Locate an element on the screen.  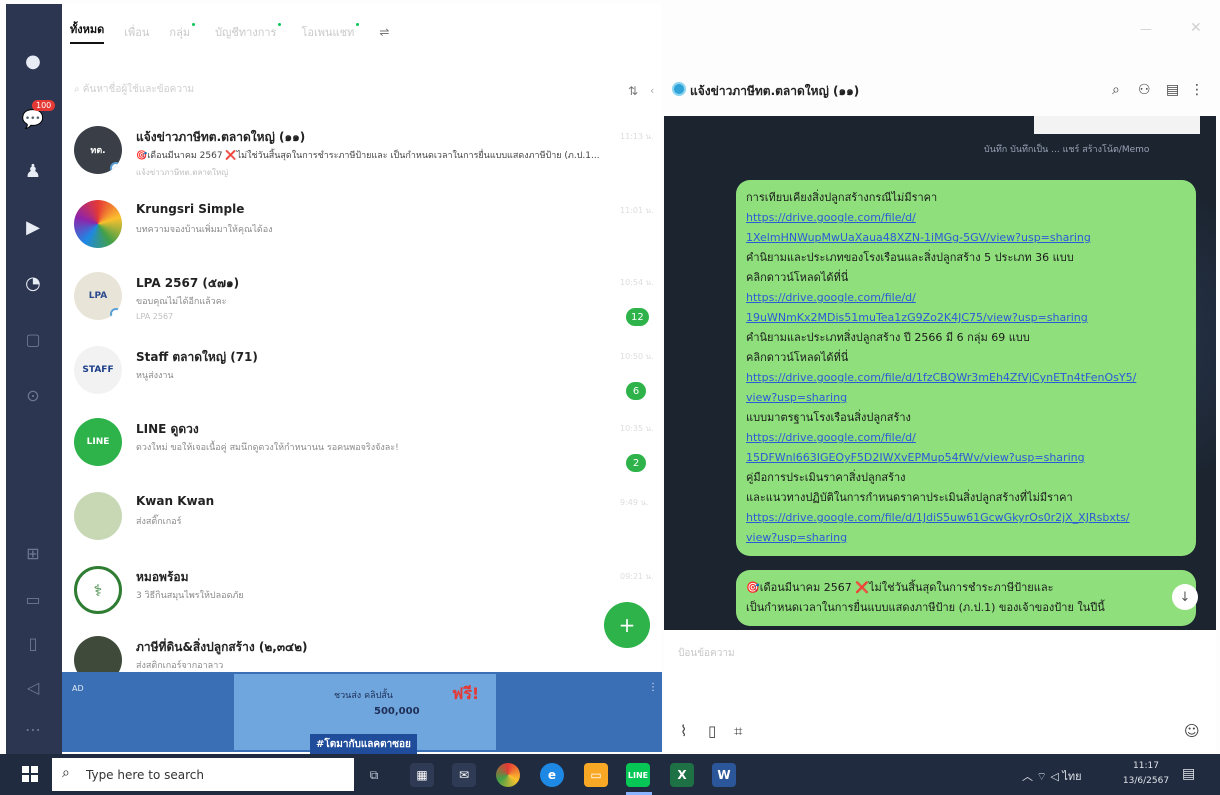
ad-label: AD is located at coordinates (78, 688).